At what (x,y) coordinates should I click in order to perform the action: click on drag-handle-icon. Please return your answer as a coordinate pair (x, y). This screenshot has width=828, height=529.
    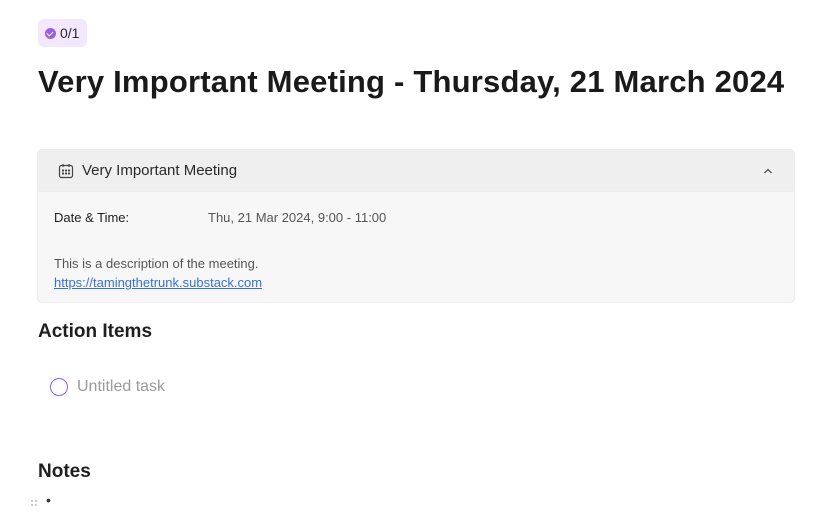
    Looking at the image, I should click on (34, 500).